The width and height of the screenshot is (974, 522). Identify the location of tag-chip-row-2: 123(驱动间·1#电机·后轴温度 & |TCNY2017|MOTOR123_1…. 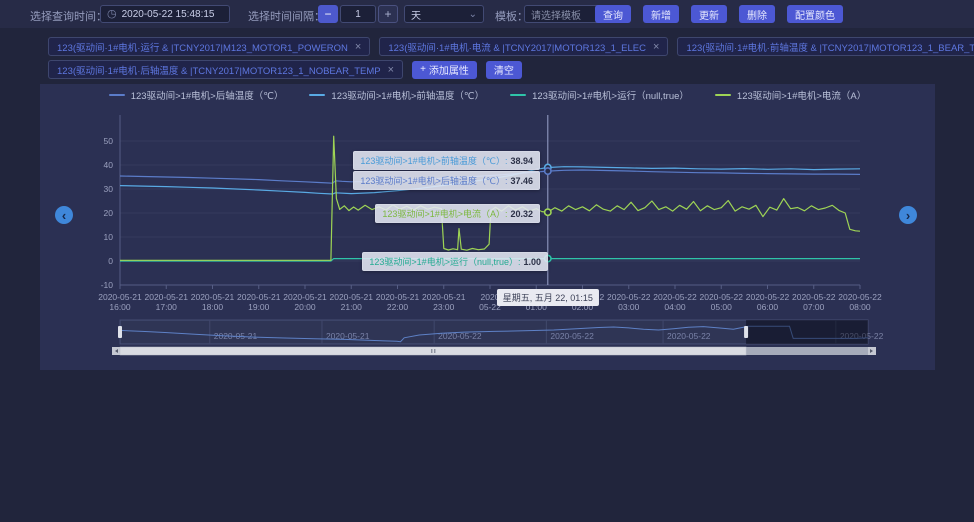
(285, 69).